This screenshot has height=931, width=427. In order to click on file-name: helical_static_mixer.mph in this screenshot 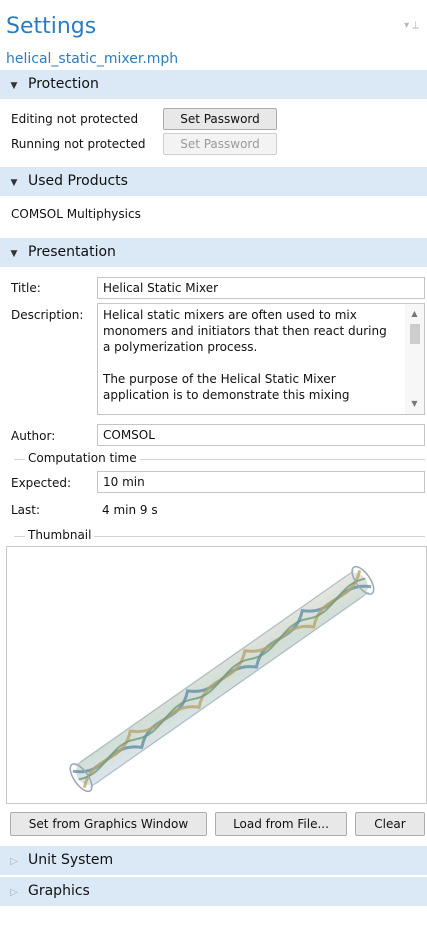, I will do `click(92, 59)`.